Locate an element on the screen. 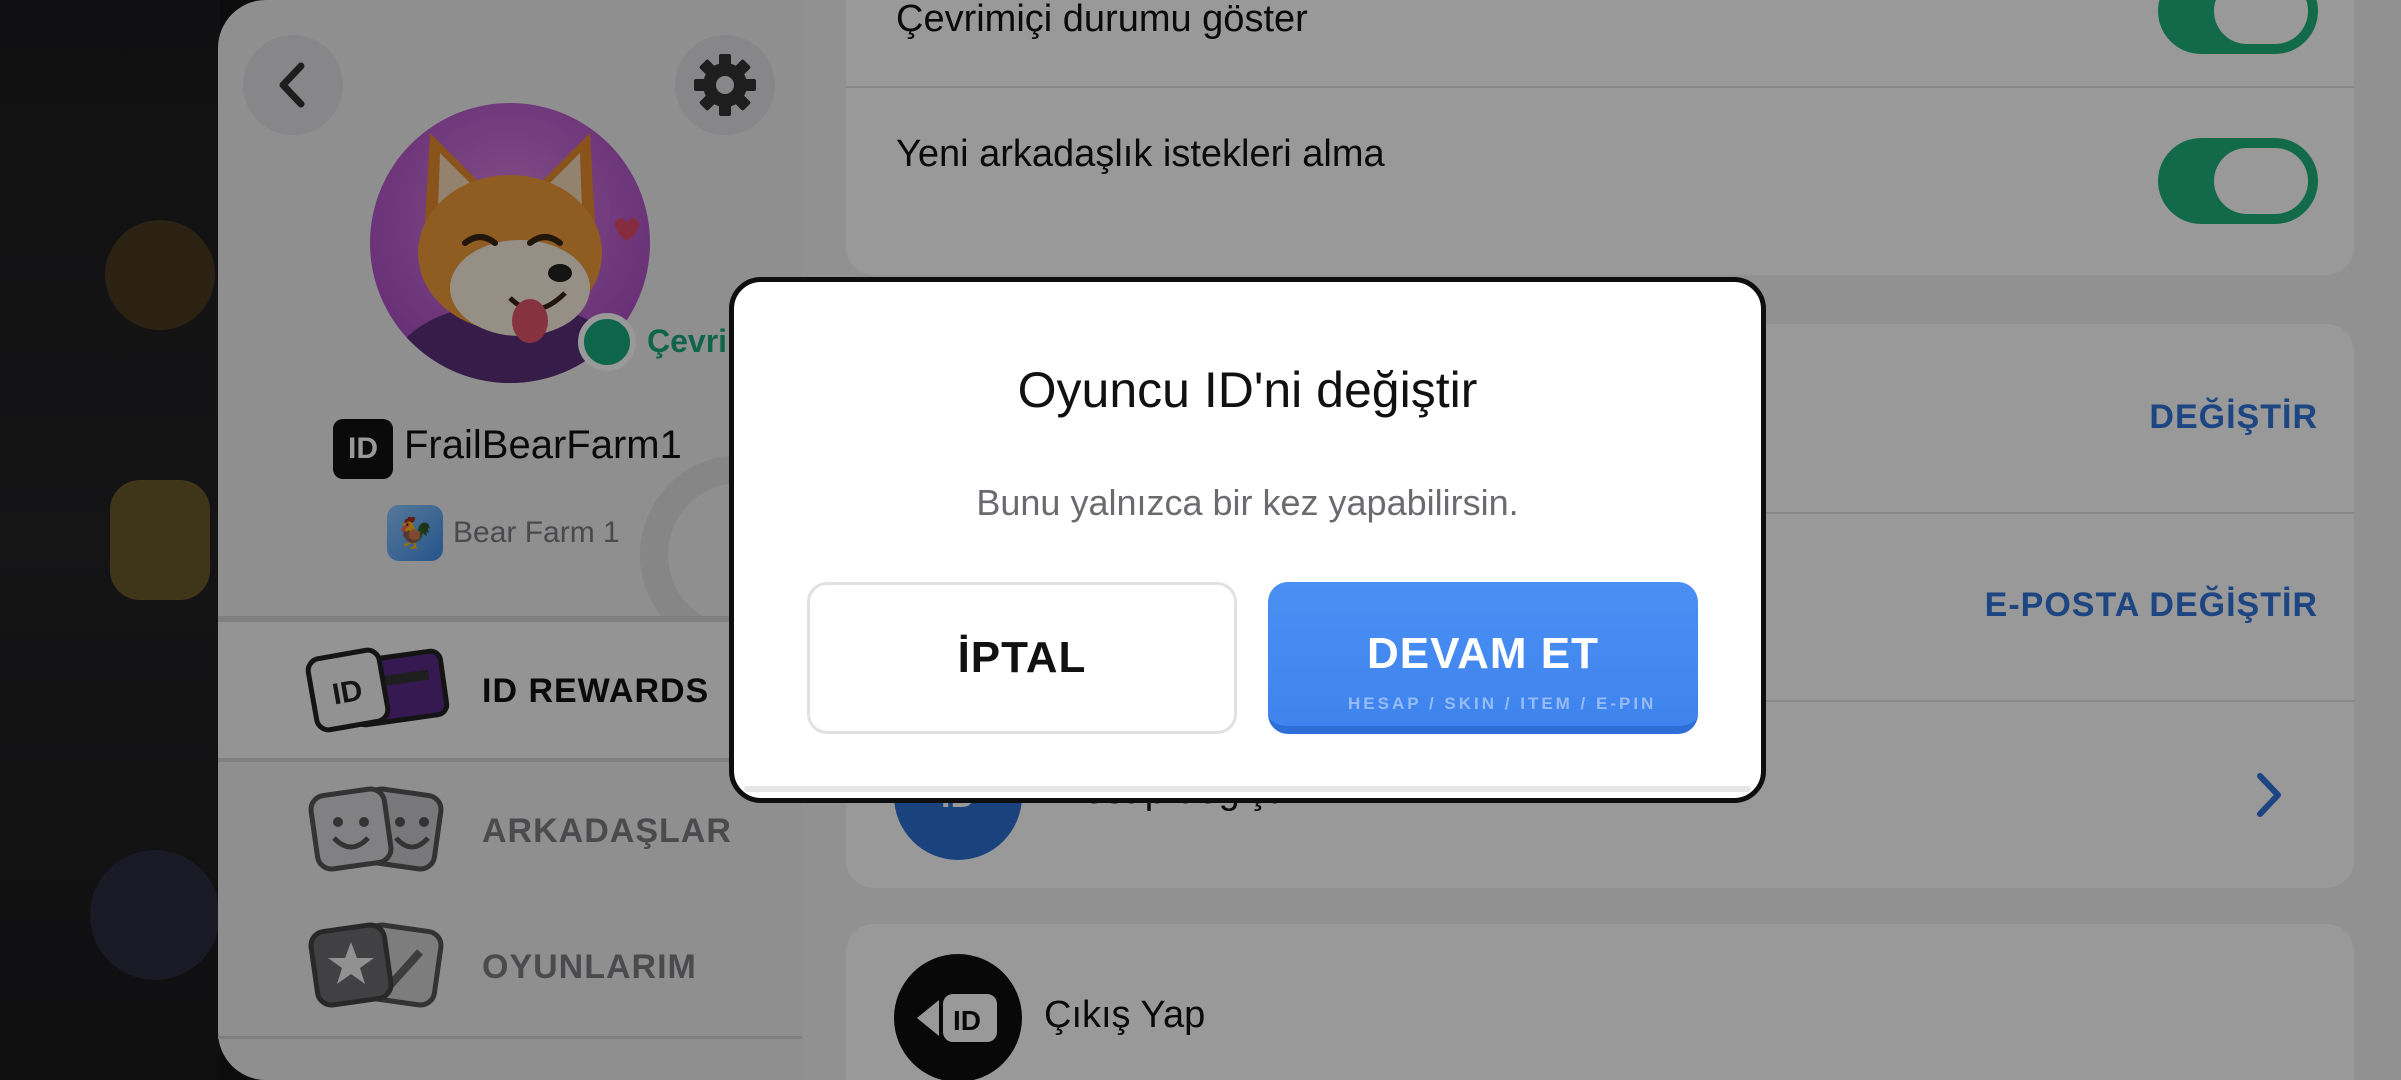 The height and width of the screenshot is (1080, 2401). continue-label: DEVAM ET is located at coordinates (1483, 653).